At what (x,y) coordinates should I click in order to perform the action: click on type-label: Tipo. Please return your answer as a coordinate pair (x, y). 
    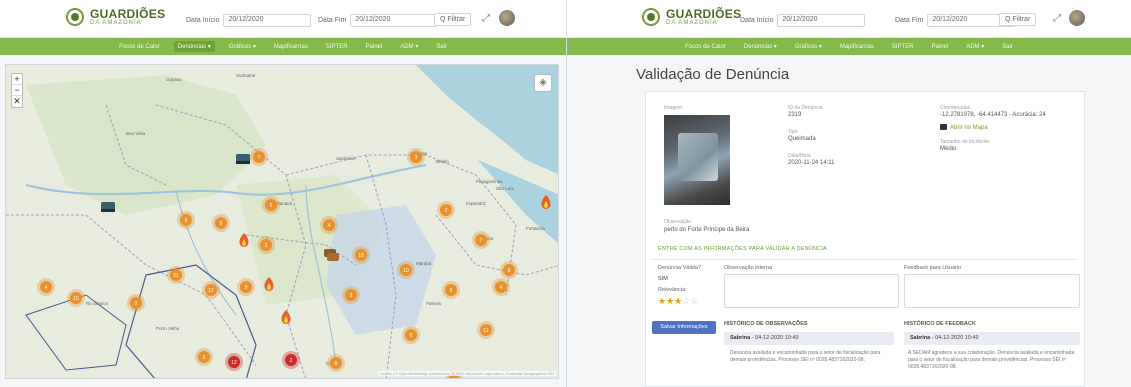
    Looking at the image, I should click on (793, 132).